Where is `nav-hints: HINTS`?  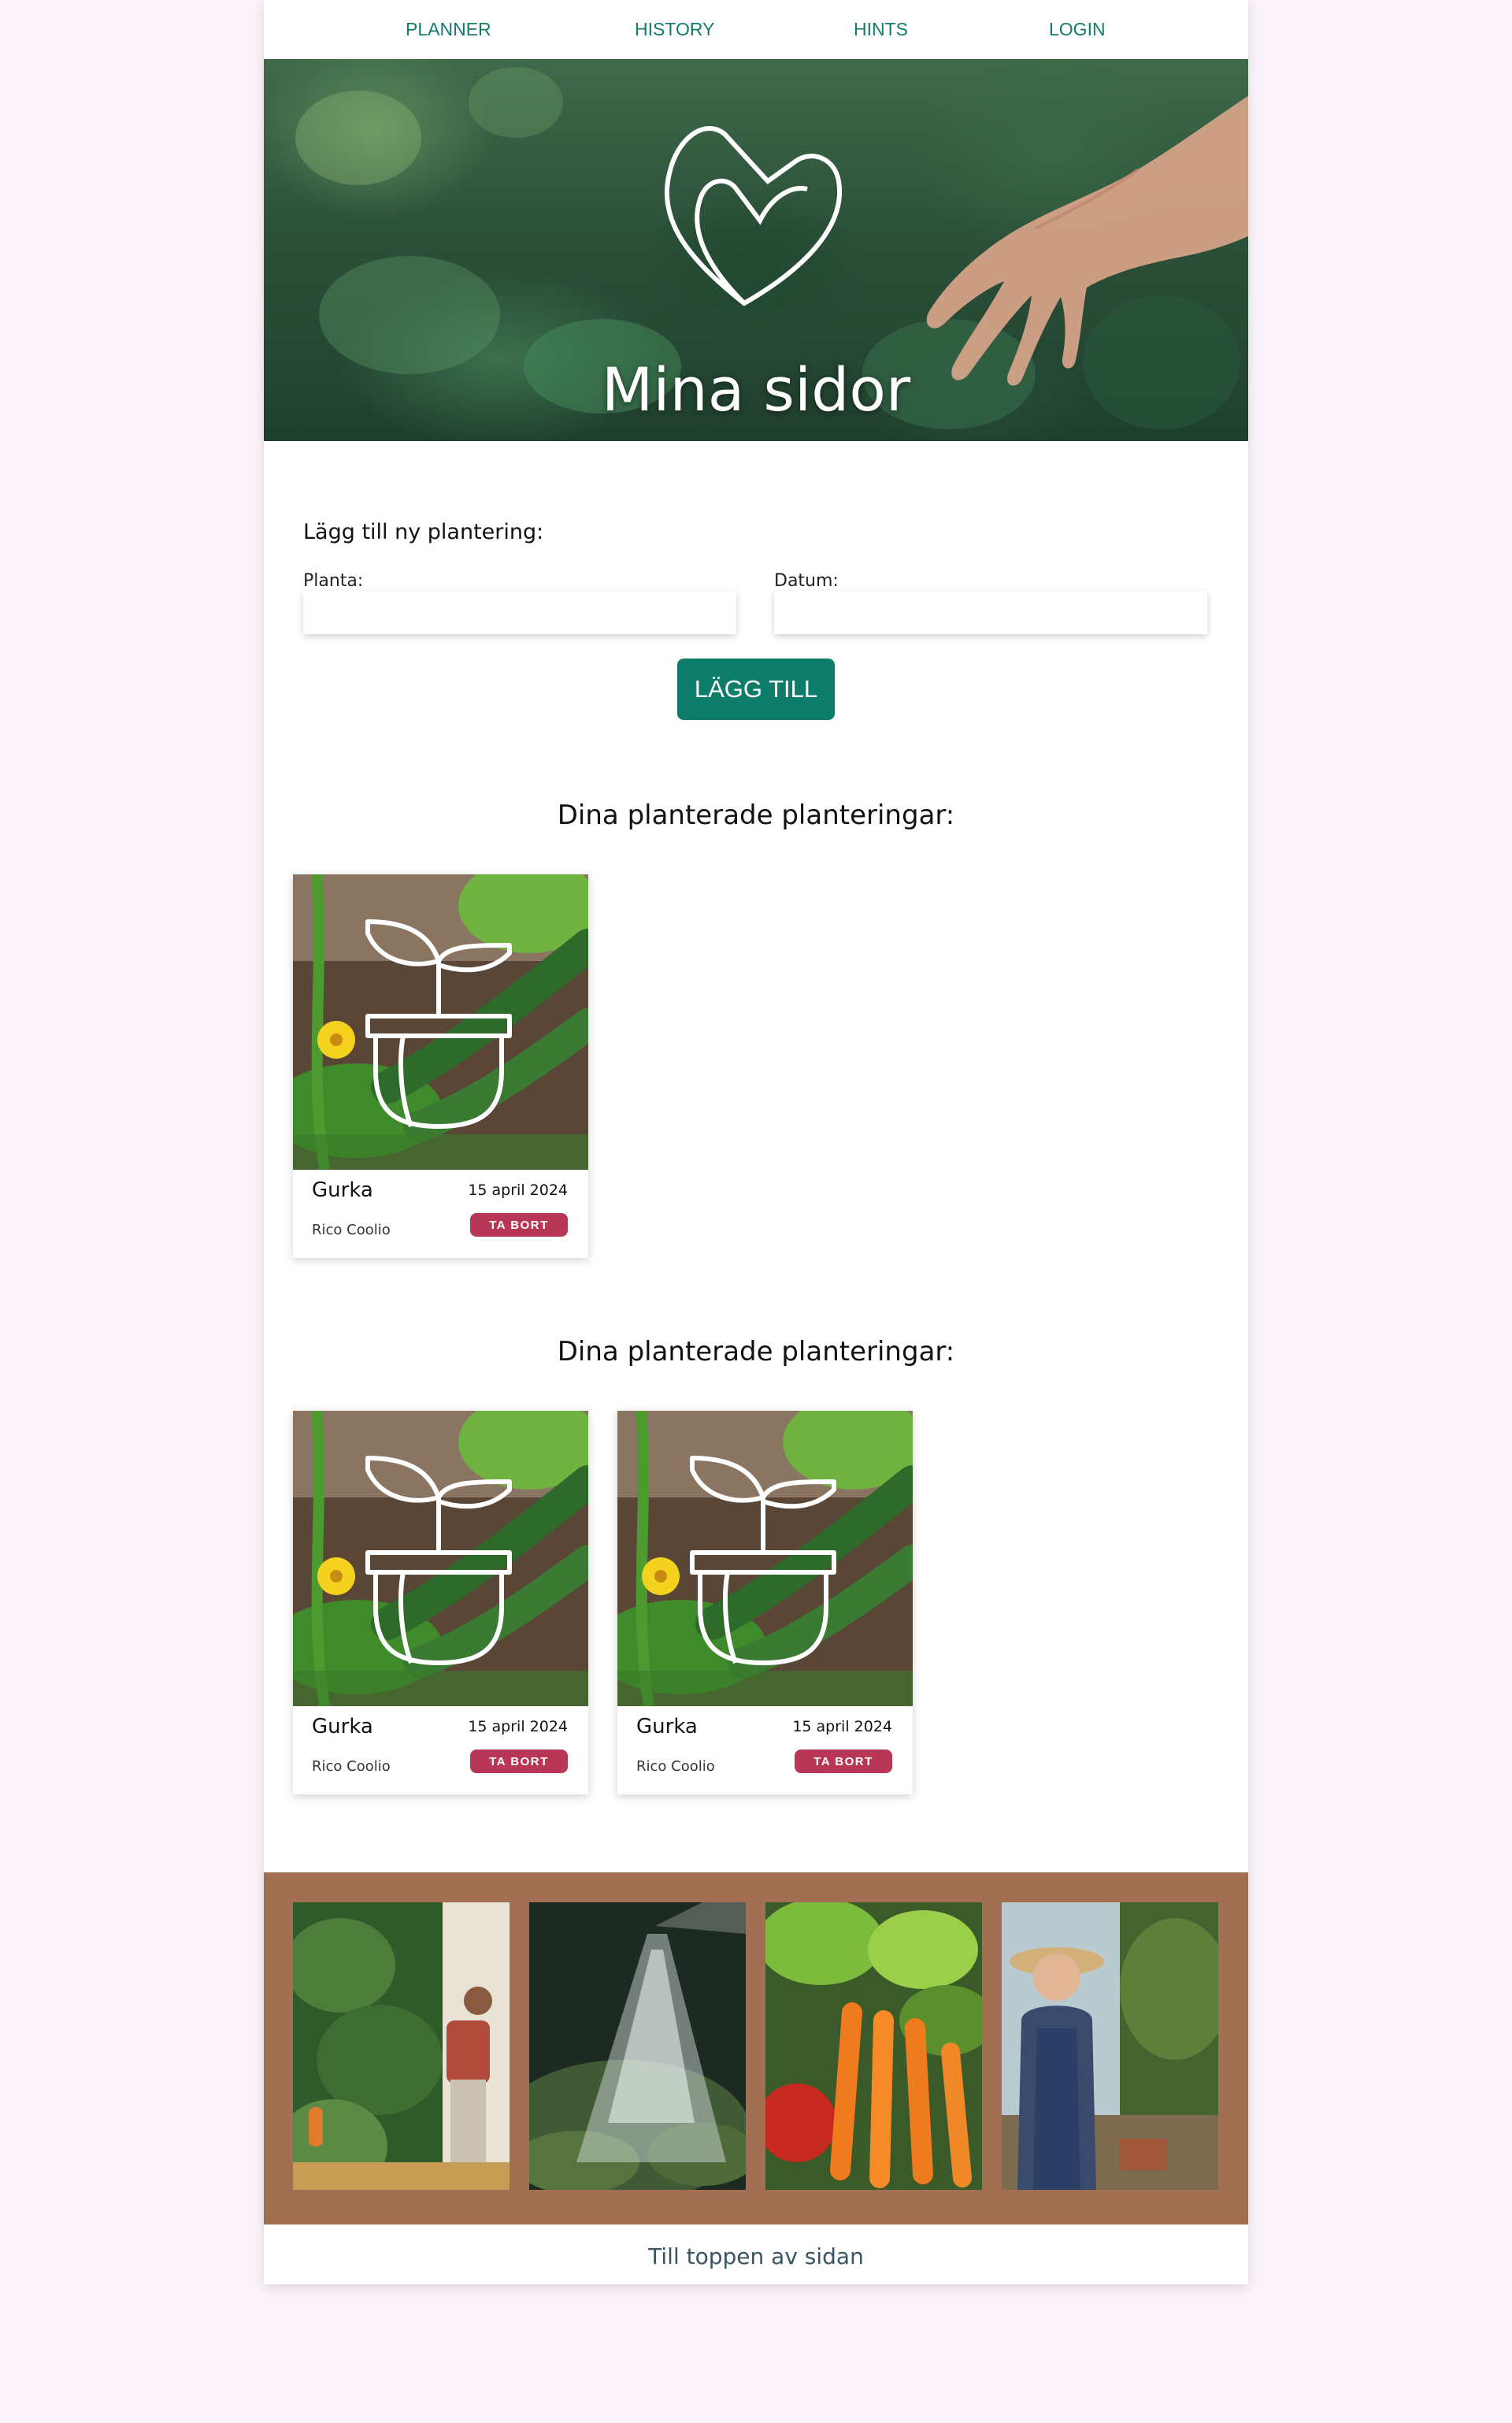
nav-hints: HINTS is located at coordinates (881, 29).